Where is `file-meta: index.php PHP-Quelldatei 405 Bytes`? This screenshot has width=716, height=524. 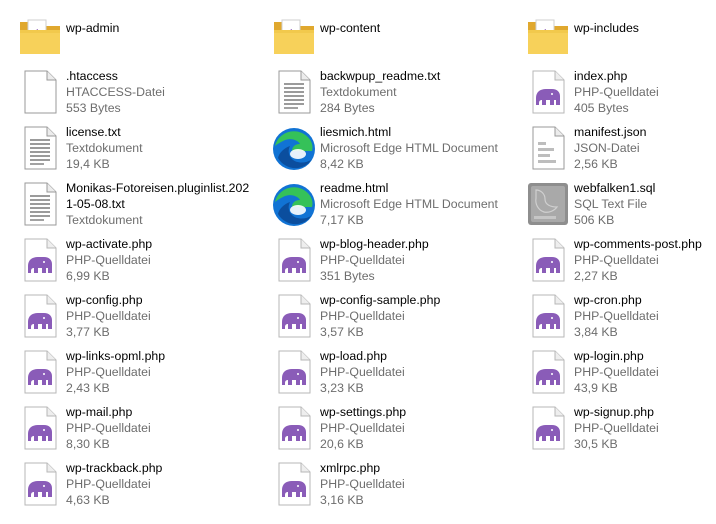 file-meta: index.php PHP-Quelldatei 405 Bytes is located at coordinates (645, 92).